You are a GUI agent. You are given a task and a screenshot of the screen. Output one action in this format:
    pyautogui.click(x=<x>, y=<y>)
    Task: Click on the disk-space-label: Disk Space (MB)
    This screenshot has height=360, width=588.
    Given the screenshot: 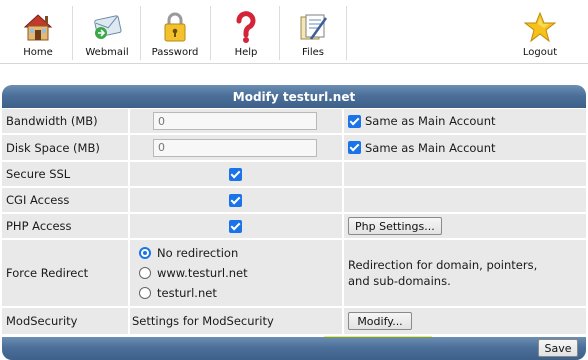 What is the action you would take?
    pyautogui.click(x=53, y=147)
    